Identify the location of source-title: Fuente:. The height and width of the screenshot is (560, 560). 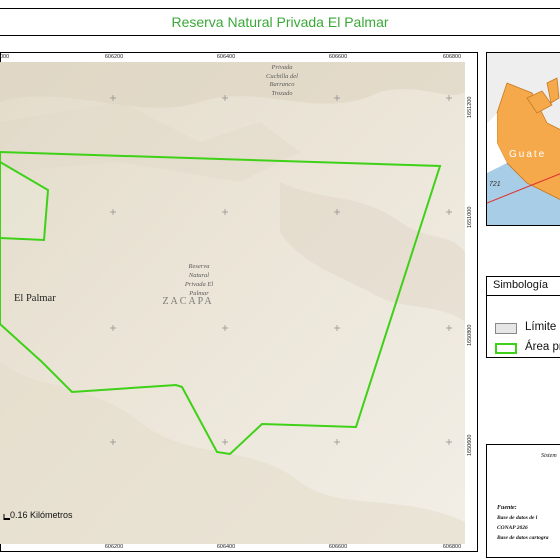
(507, 508).